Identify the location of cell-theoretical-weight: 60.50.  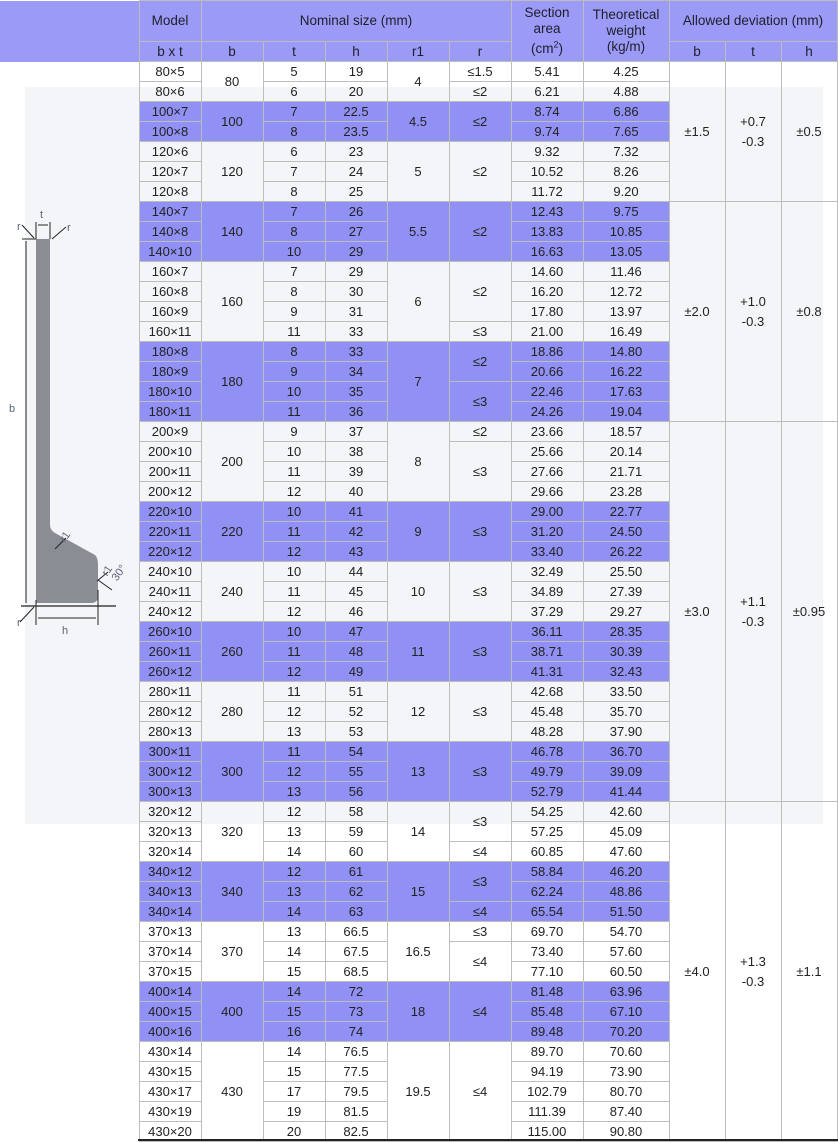
(626, 971).